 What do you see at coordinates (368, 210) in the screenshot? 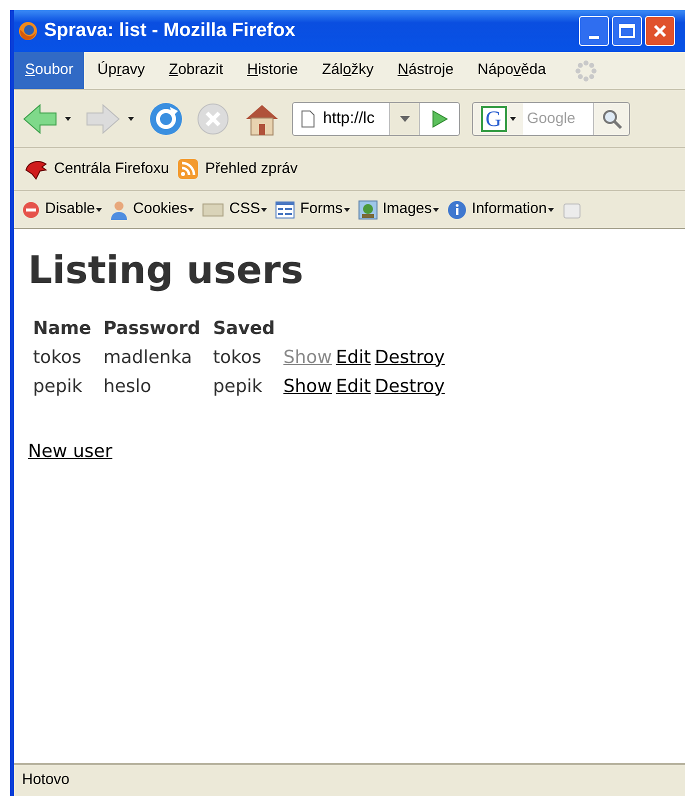
I see `image-icon` at bounding box center [368, 210].